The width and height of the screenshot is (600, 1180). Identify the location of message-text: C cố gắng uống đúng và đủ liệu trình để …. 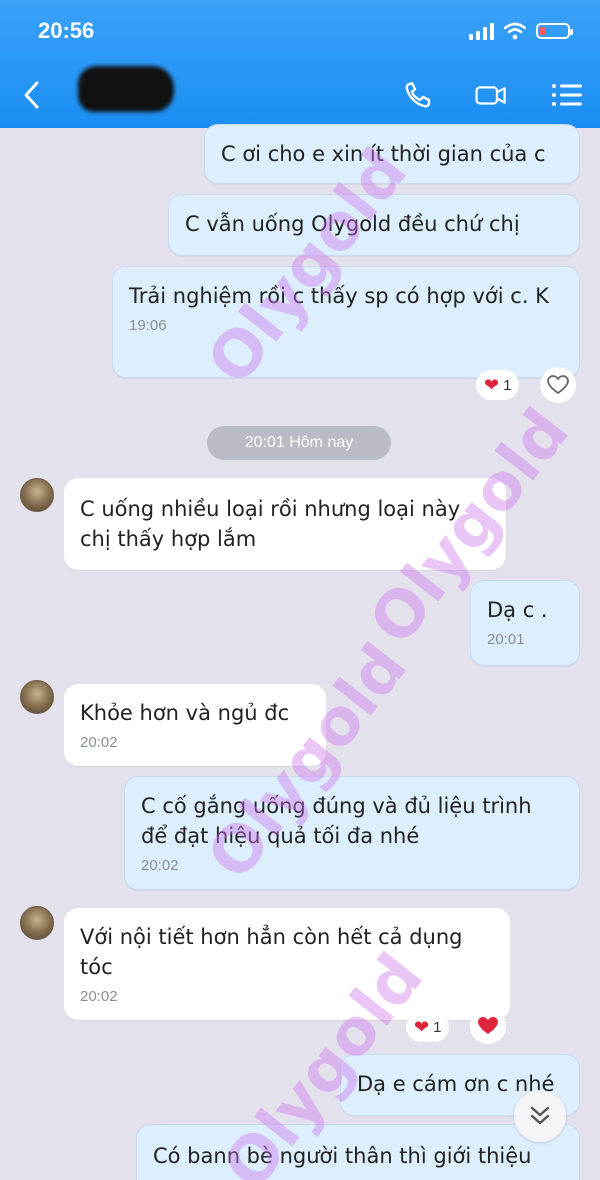
(336, 821).